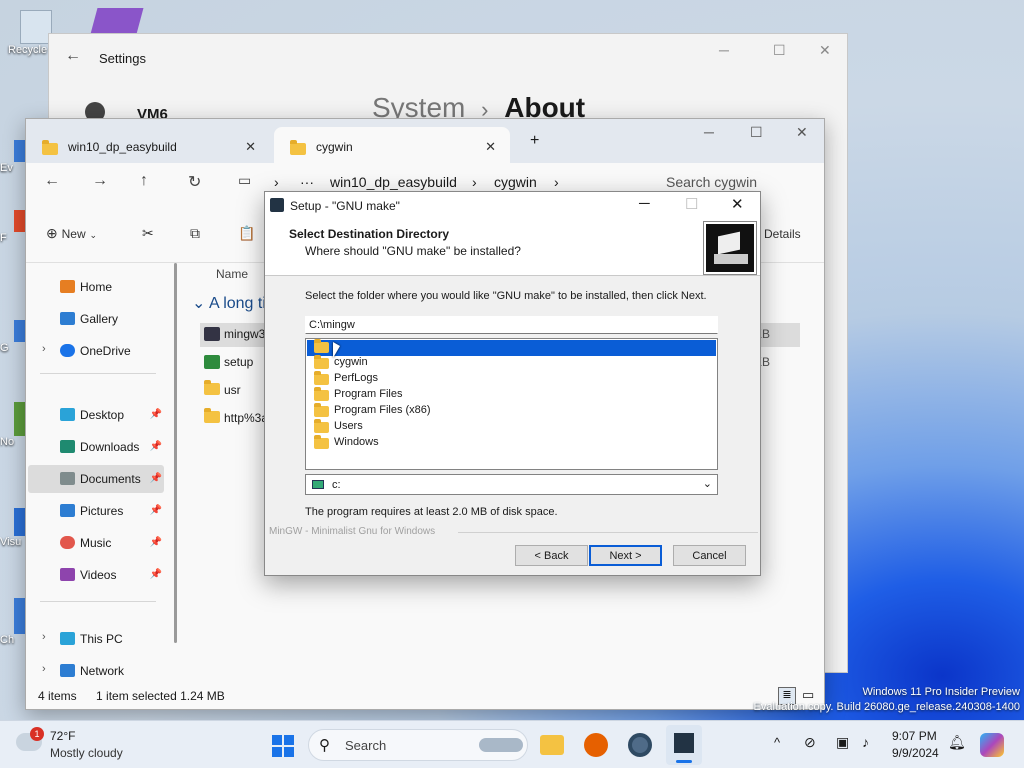  Describe the element at coordinates (100, 181) in the screenshot. I see `forward-arrow-icon: →` at that location.